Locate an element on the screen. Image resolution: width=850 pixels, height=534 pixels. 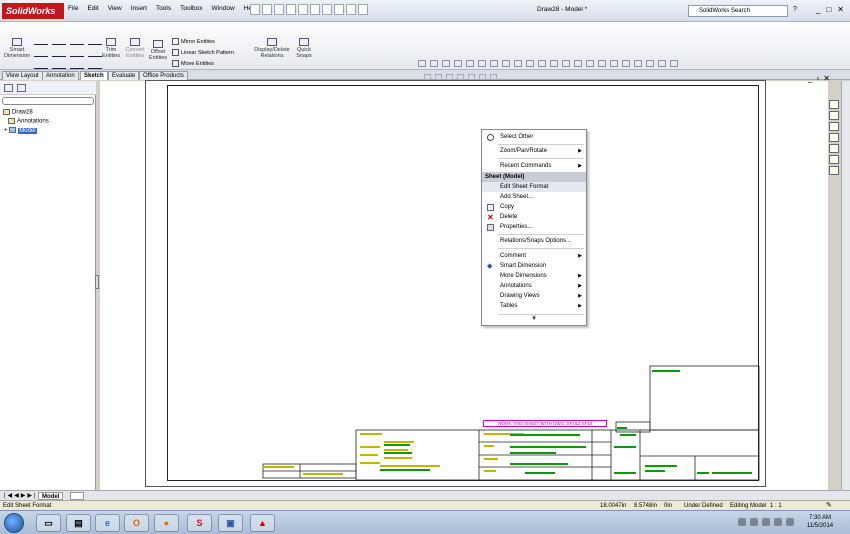
task-pane-tabs is located at coordinates (834, 140).